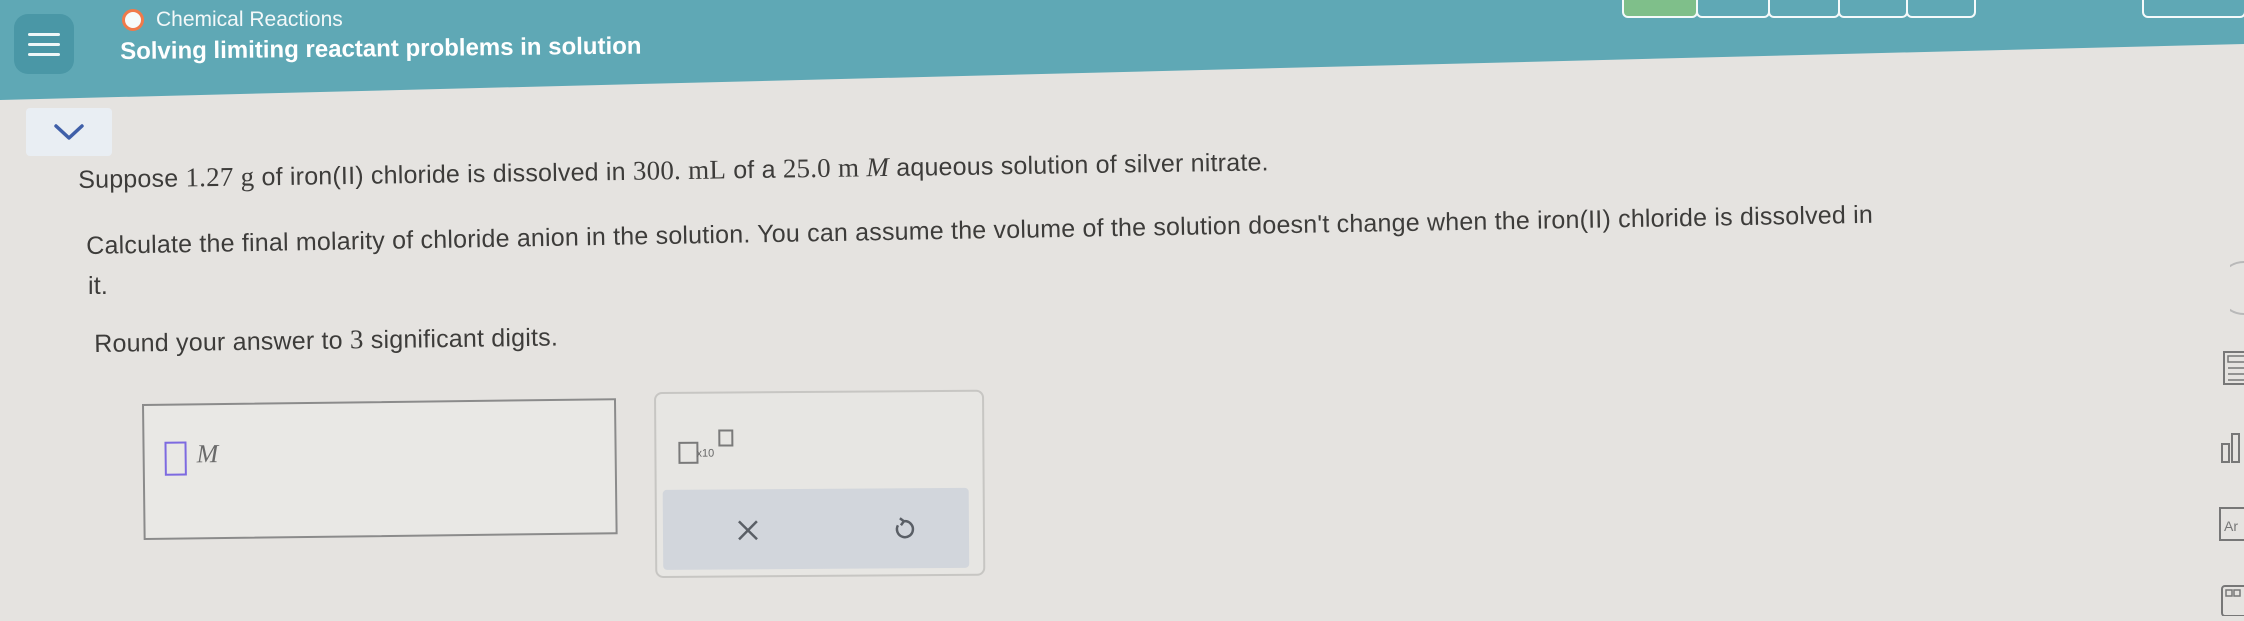  I want to click on volume-unit: mL, so click(707, 169).